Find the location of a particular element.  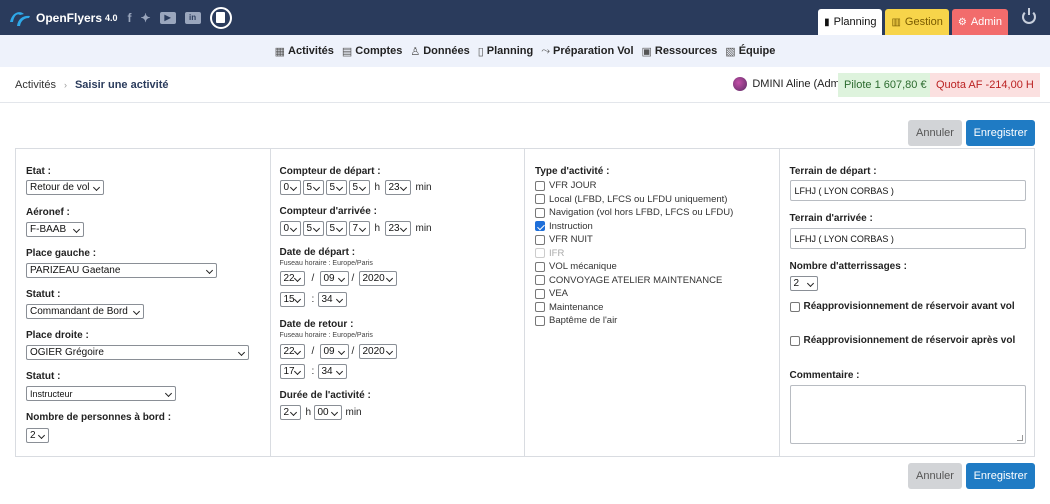

date-retour-hour: 17 is located at coordinates (292, 371).